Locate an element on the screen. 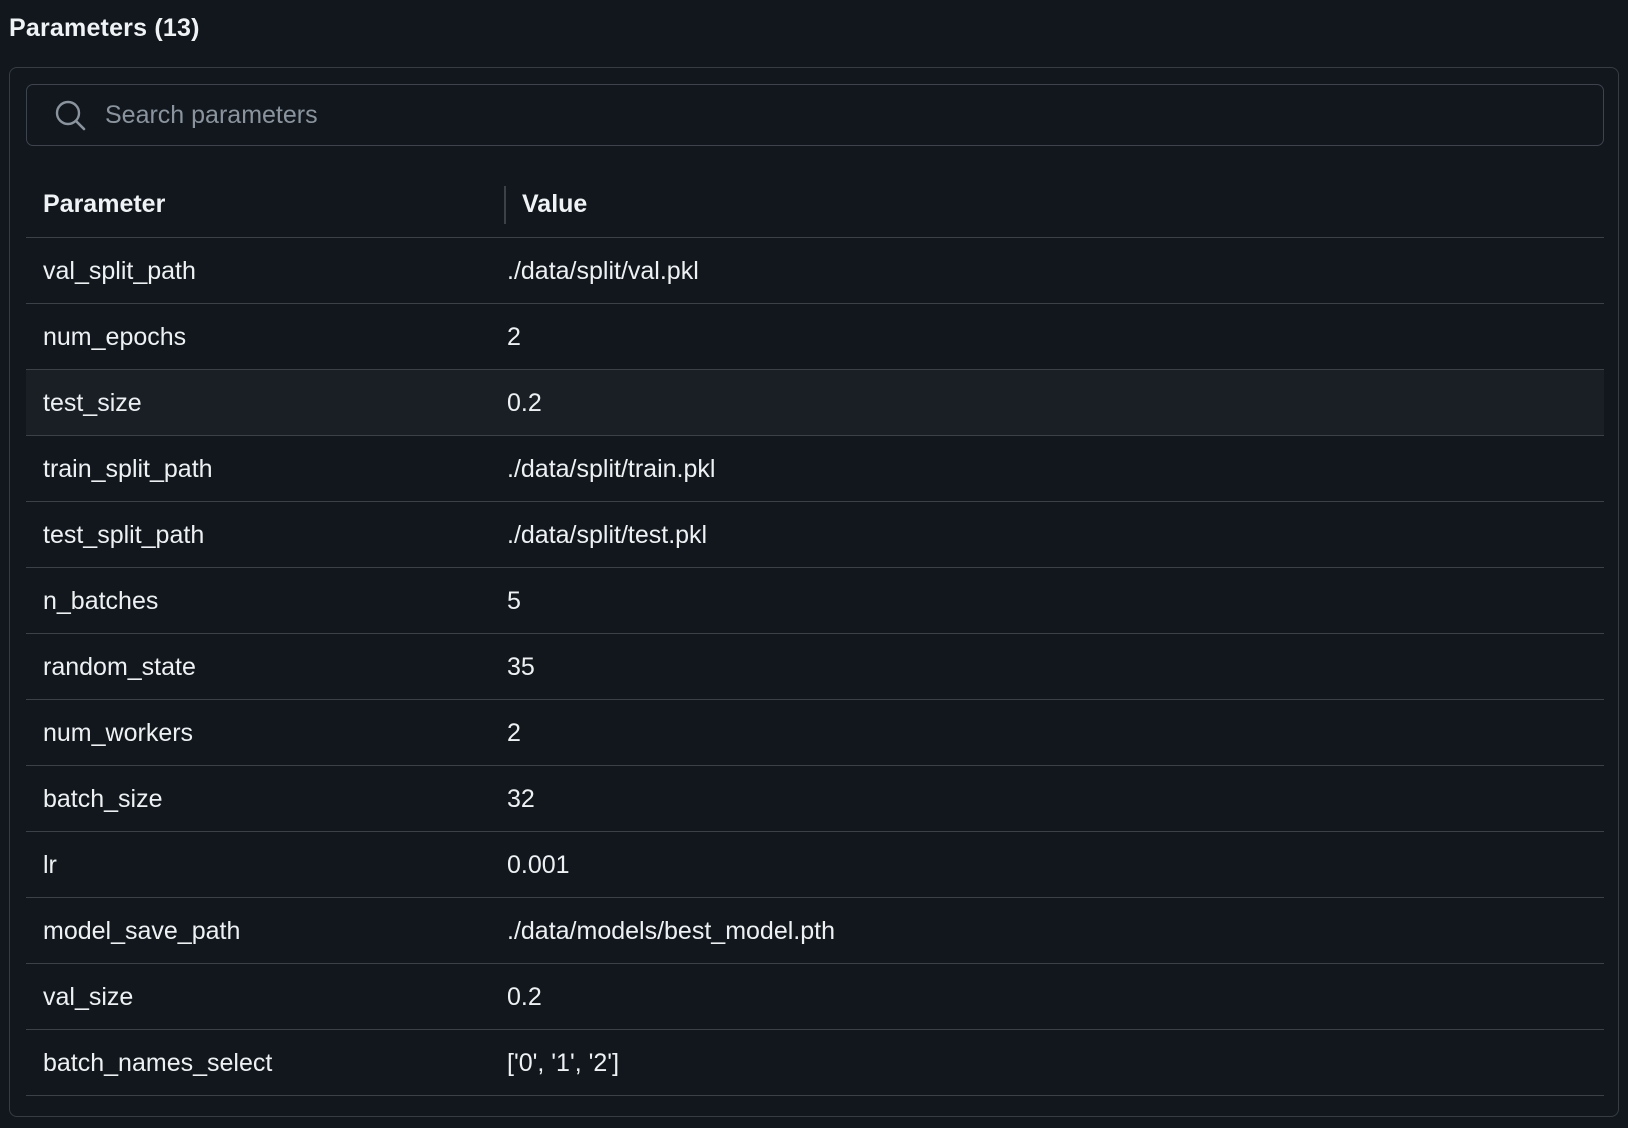  search-box is located at coordinates (815, 115).